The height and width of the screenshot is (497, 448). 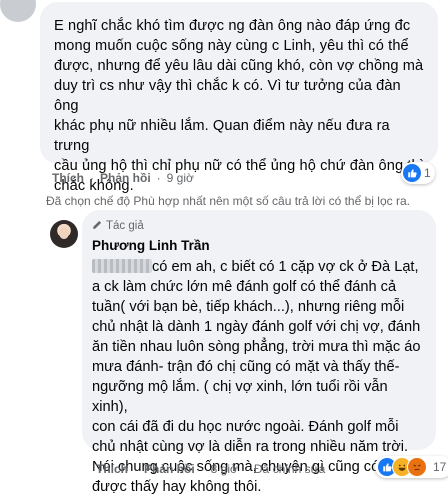 What do you see at coordinates (122, 266) in the screenshot?
I see `redacted-mention` at bounding box center [122, 266].